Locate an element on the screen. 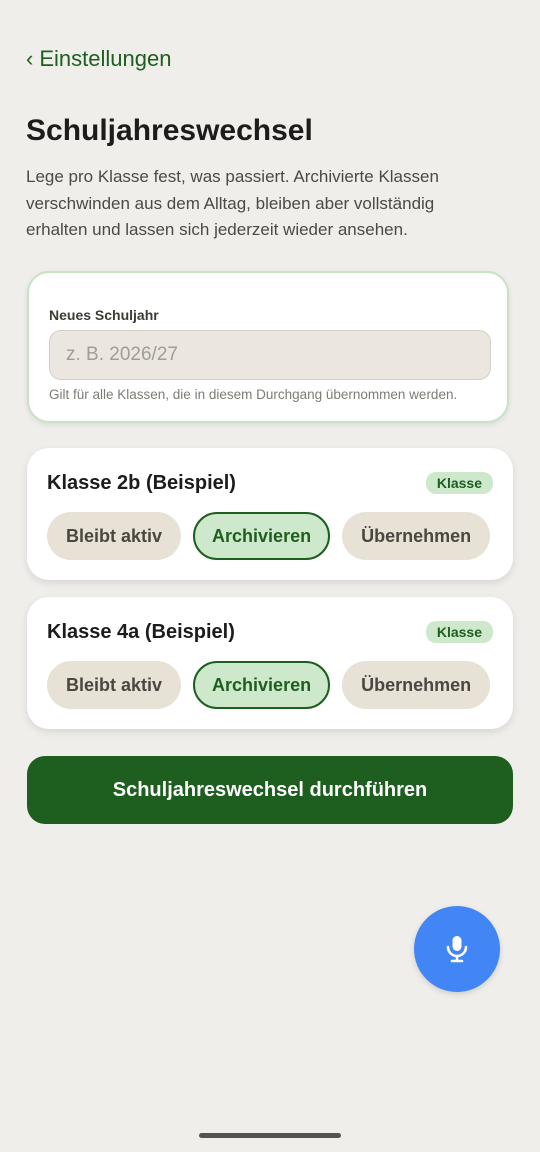 Image resolution: width=540 pixels, height=1152 pixels. perform-school-year-change-button: Schuljahreswechsel durchführen is located at coordinates (270, 790).